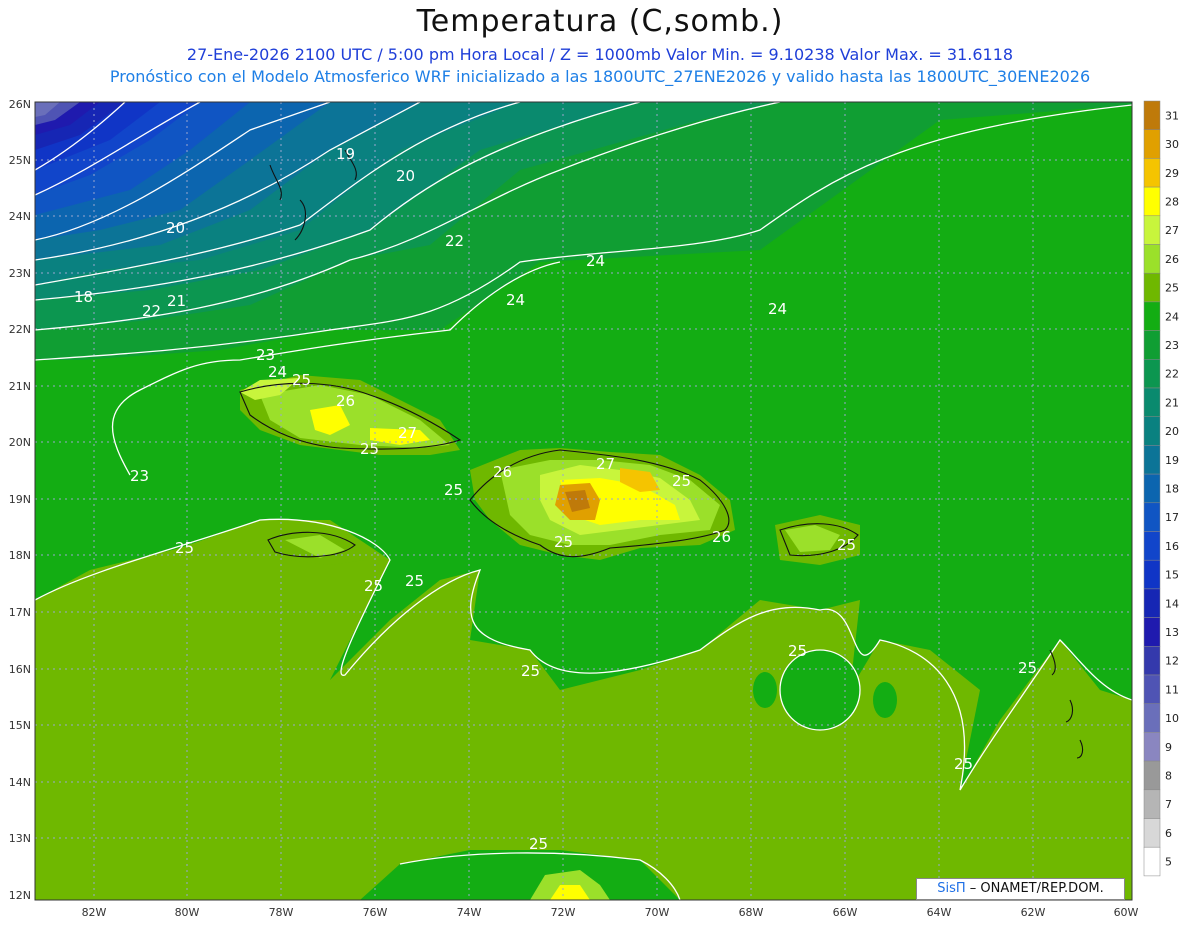 The height and width of the screenshot is (927, 1200). I want to click on lon-tick: 70W, so click(657, 912).